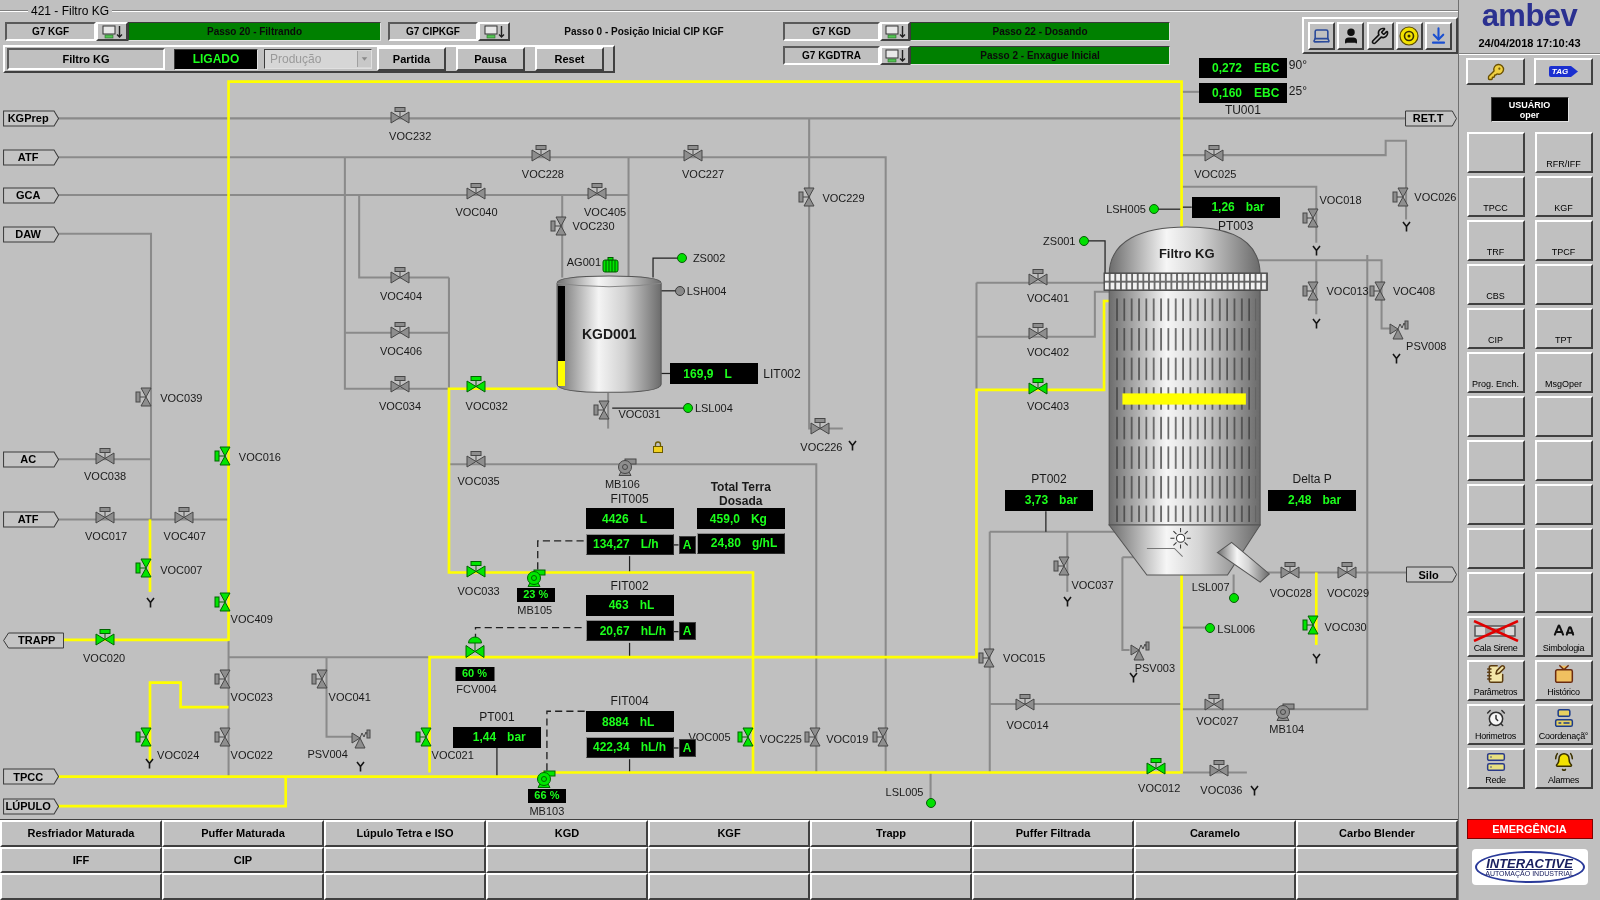  What do you see at coordinates (31, 157) in the screenshot?
I see `line-tag: ATF` at bounding box center [31, 157].